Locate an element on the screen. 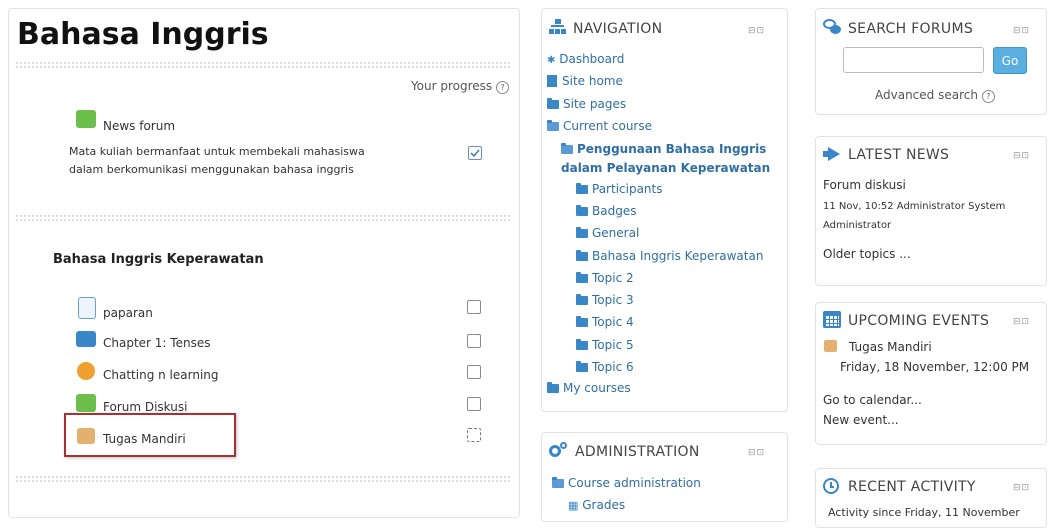  nav-item: Badges is located at coordinates (606, 211).